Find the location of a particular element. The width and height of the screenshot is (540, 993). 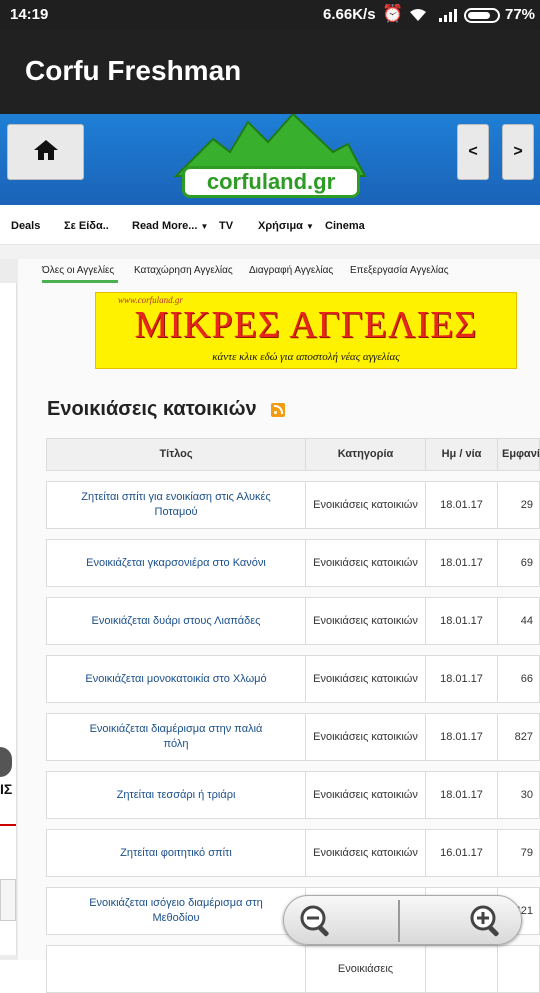

ad-title-link is located at coordinates (176, 969).